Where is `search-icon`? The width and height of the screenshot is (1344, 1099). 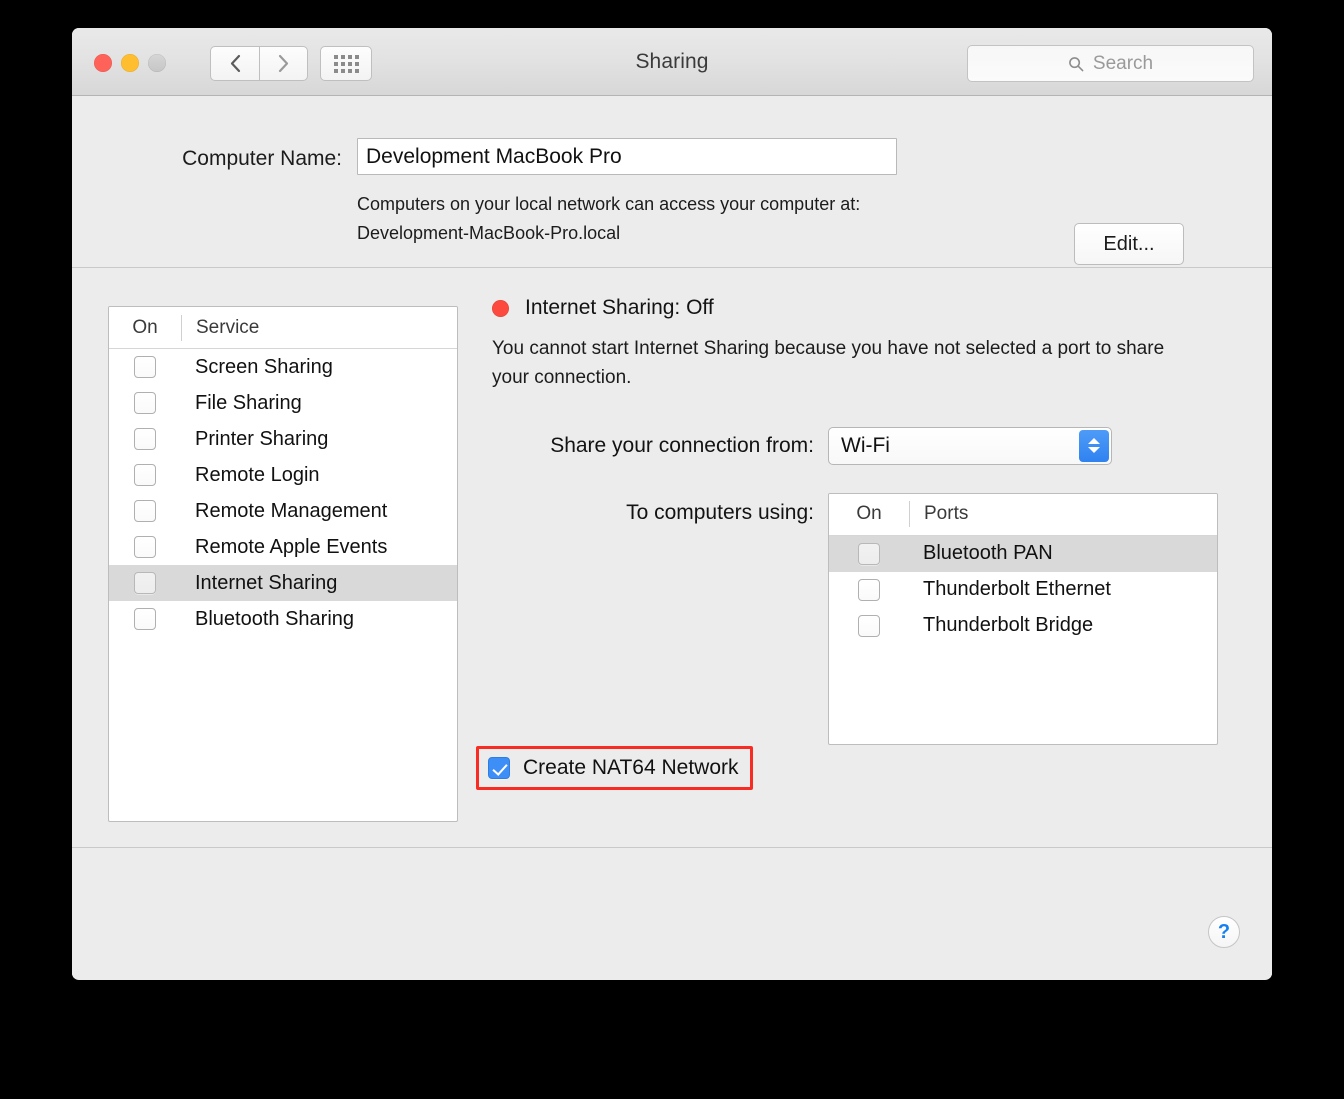 search-icon is located at coordinates (1076, 64).